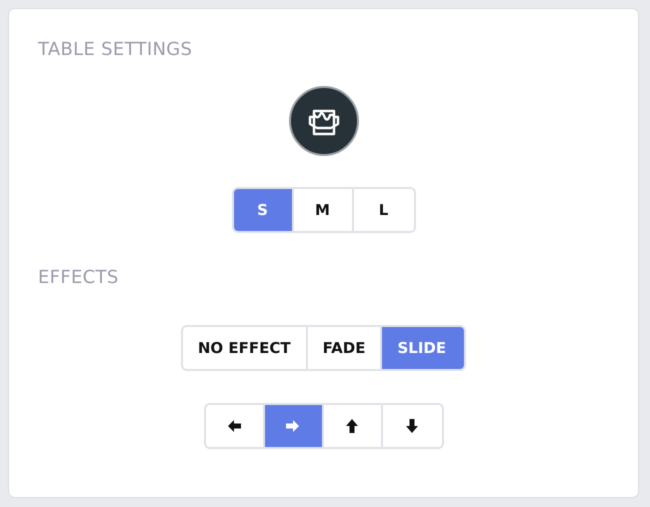 This screenshot has width=650, height=507. I want to click on arrow-up-icon, so click(352, 426).